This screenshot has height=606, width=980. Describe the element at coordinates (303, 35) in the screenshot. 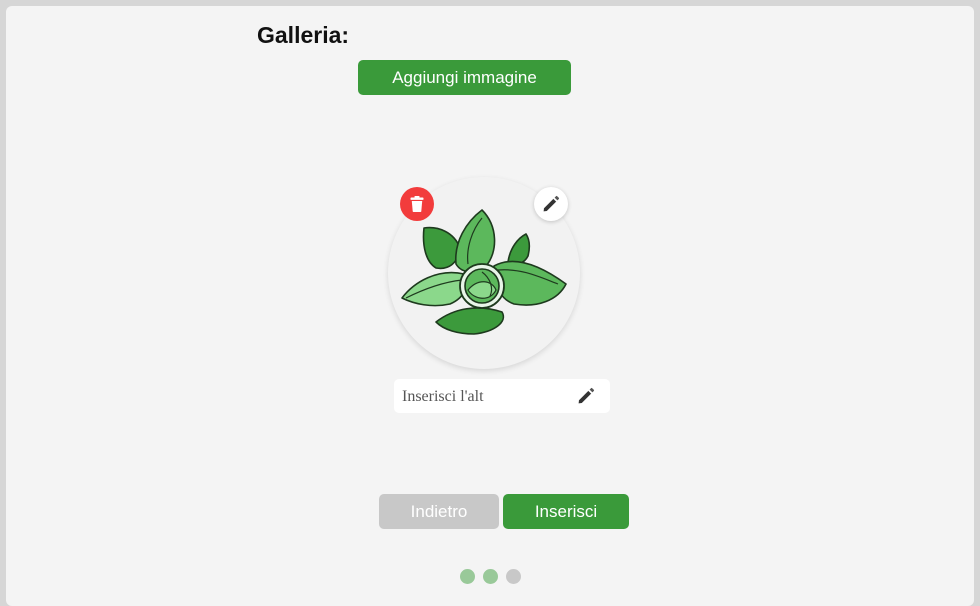

I see `gallery-title: Galleria:` at that location.